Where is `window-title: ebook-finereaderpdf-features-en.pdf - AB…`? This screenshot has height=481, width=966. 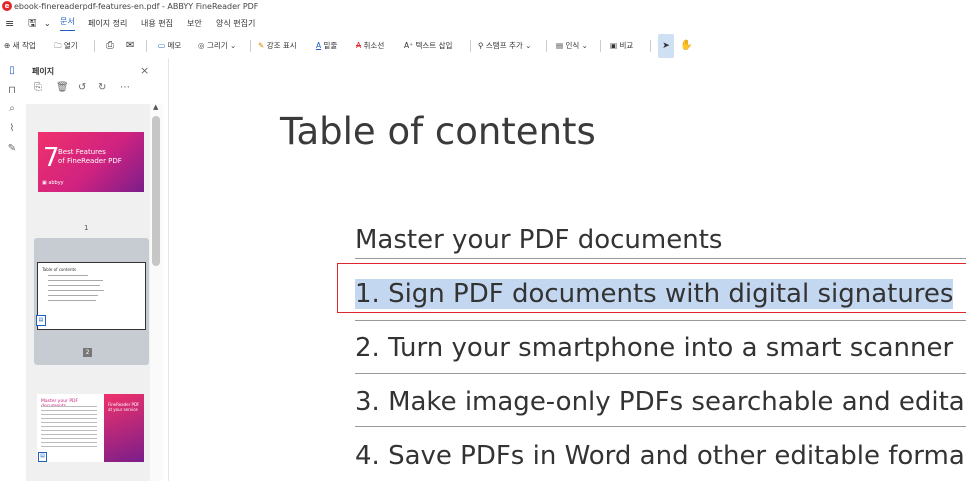
window-title: ebook-finereaderpdf-features-en.pdf - AB… is located at coordinates (136, 6).